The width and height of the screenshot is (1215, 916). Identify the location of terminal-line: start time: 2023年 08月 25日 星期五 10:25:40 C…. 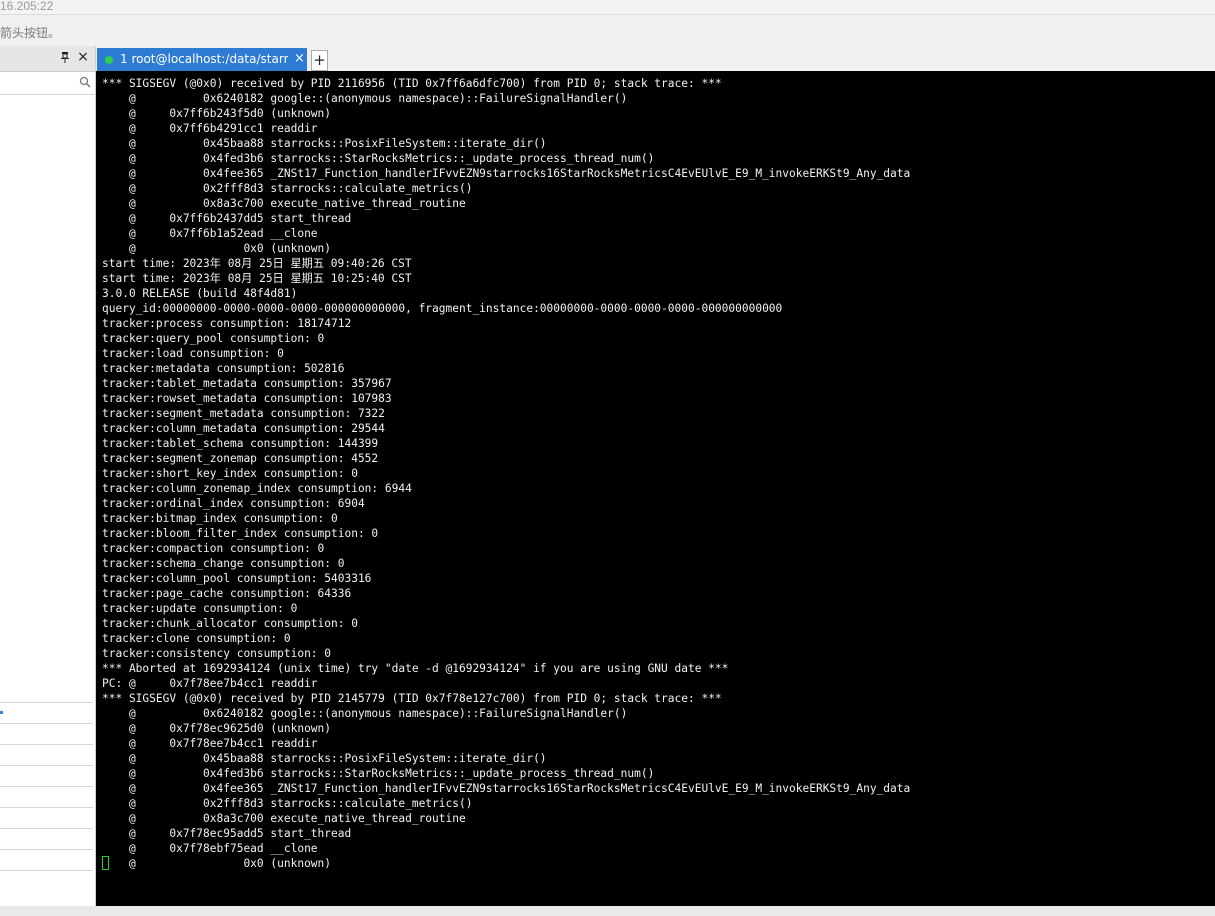
(257, 278).